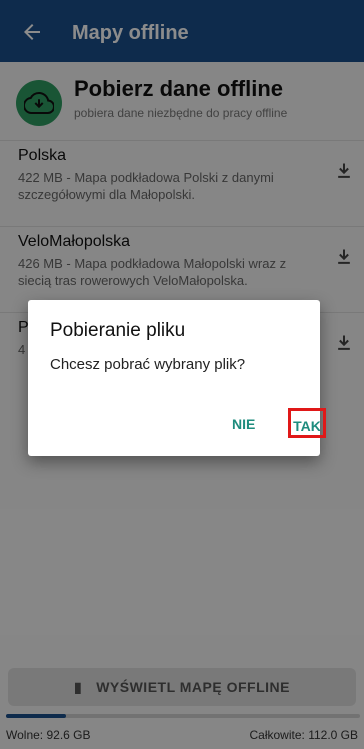  I want to click on dialog-title: Pobieranie pliku, so click(118, 330).